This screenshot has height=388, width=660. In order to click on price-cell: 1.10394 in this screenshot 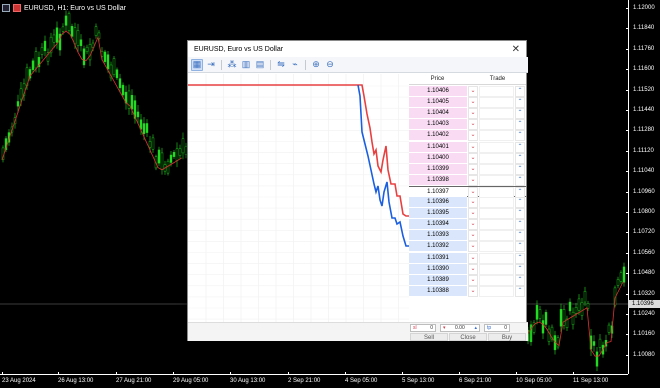, I will do `click(438, 225)`.